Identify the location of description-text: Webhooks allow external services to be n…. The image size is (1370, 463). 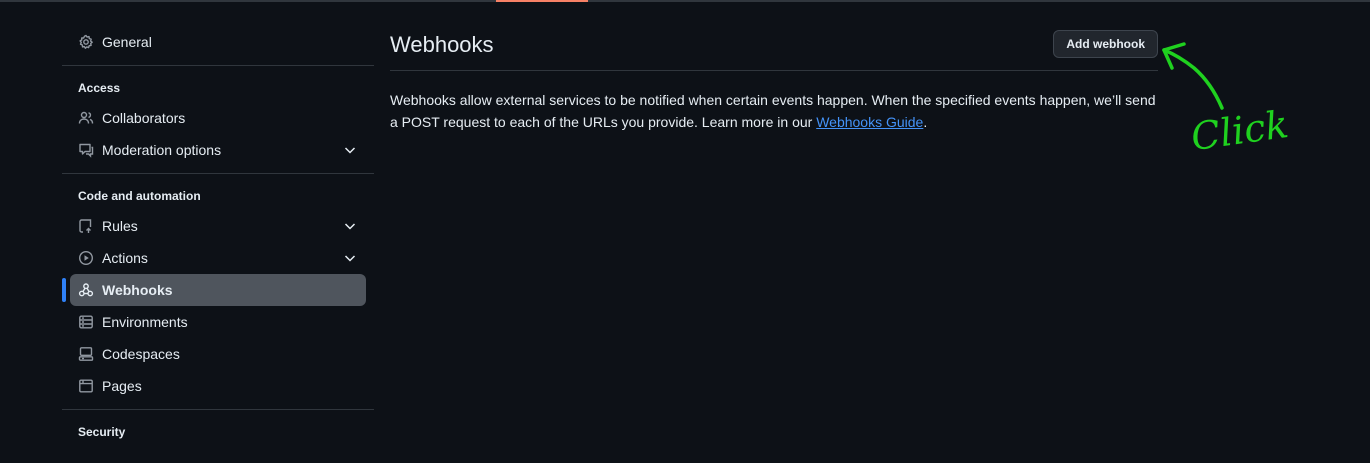
(773, 111).